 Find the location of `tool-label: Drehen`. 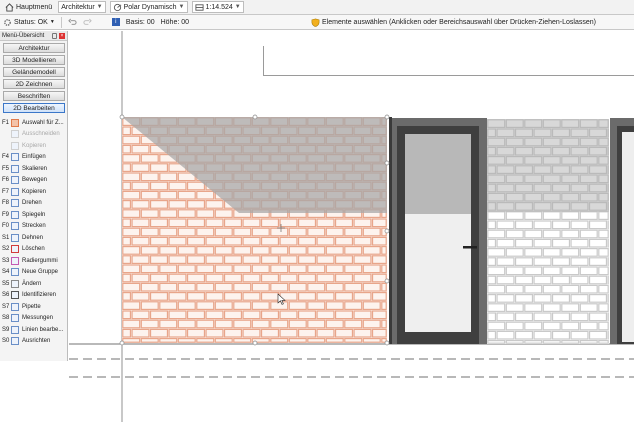

tool-label: Drehen is located at coordinates (32, 203).